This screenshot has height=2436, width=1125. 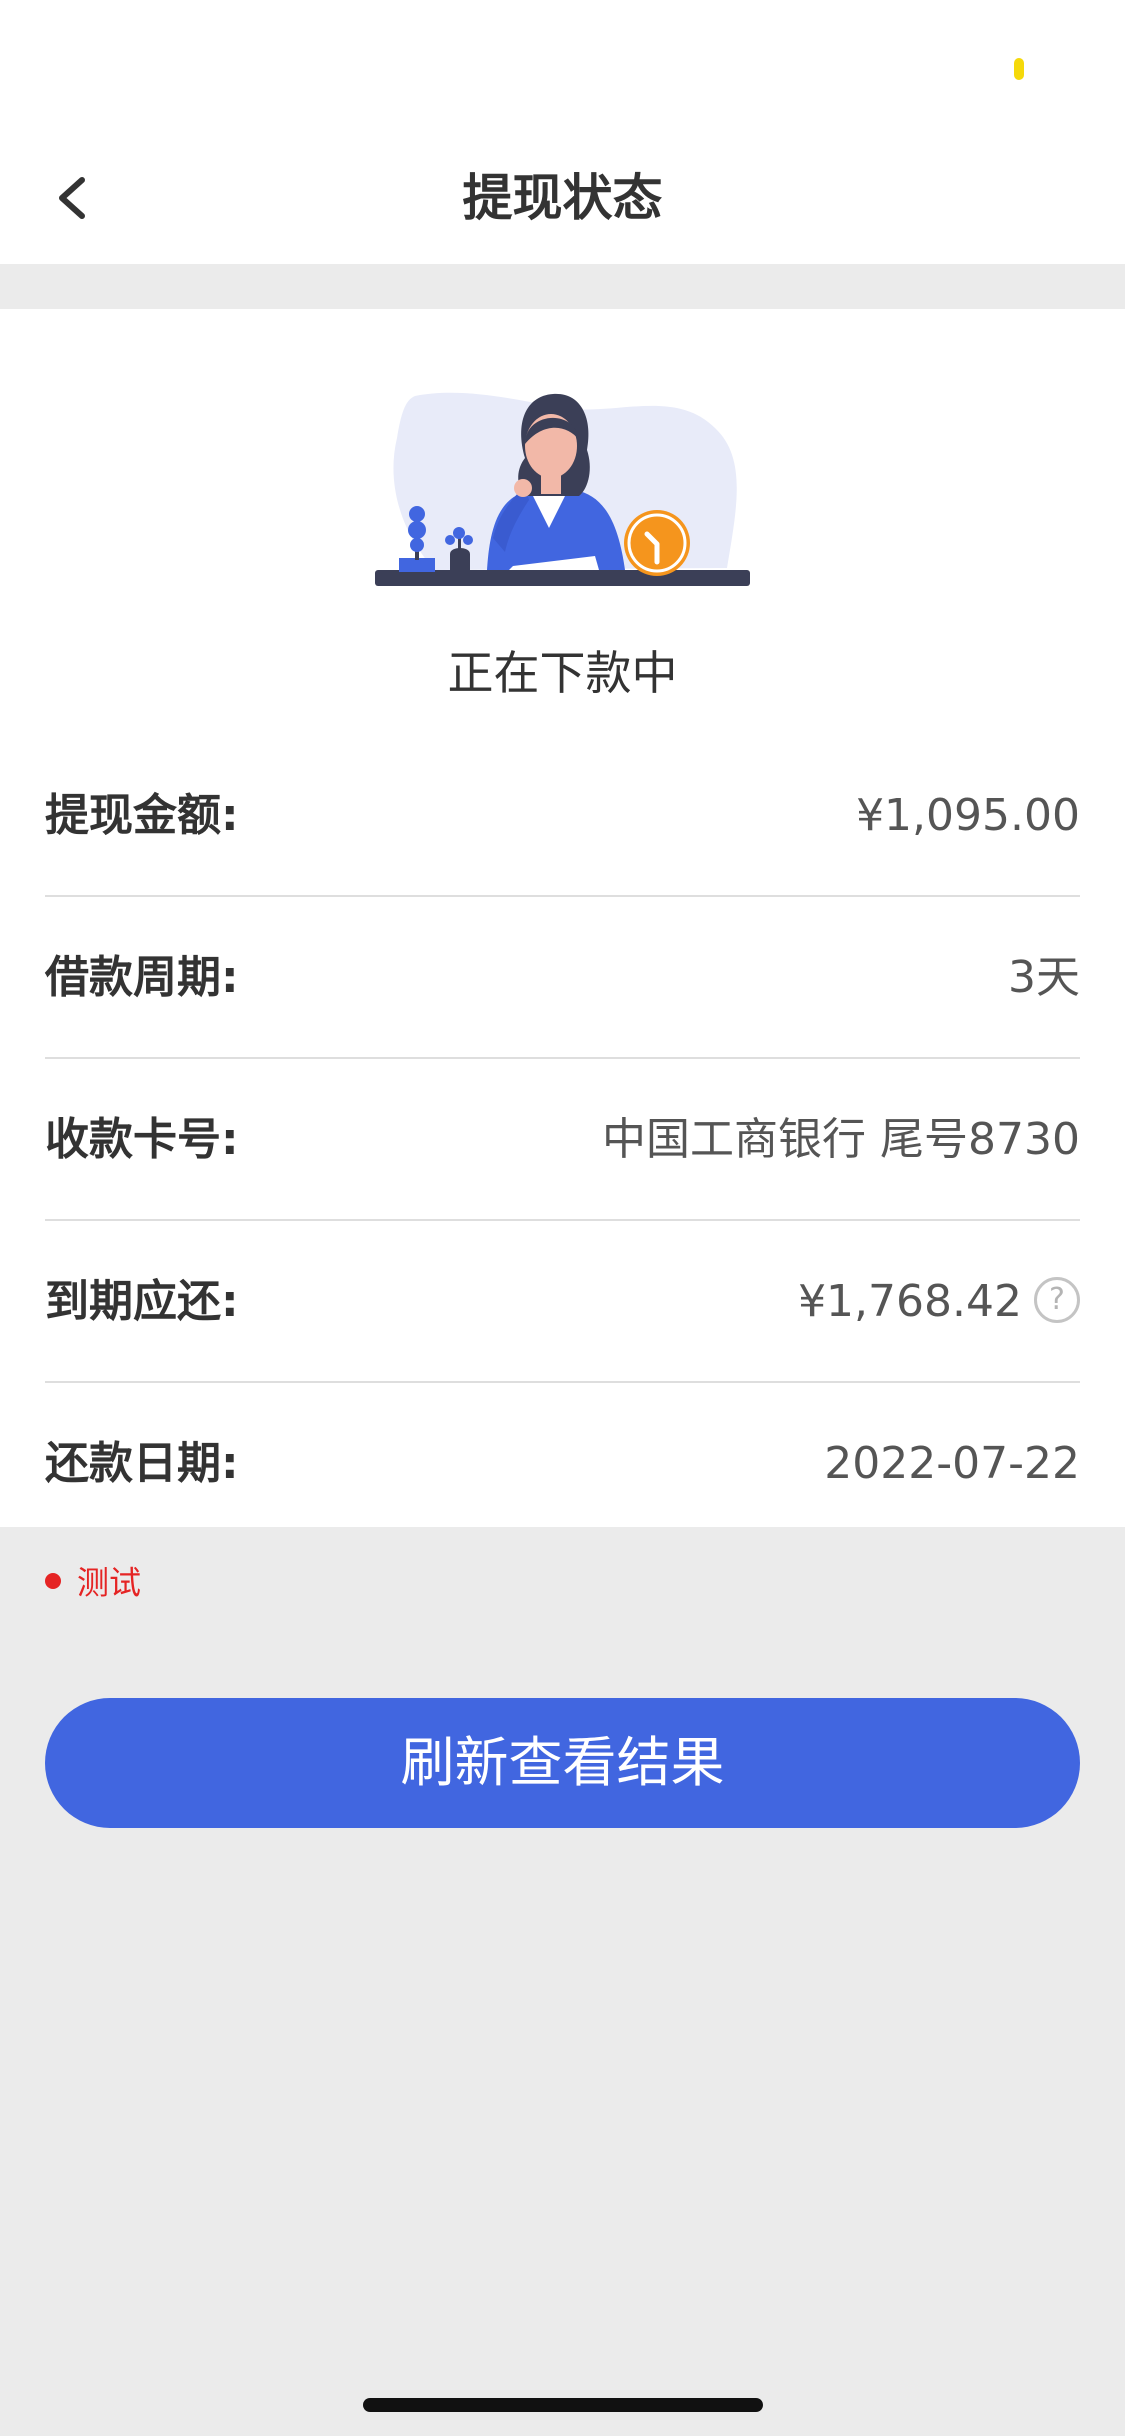 What do you see at coordinates (562, 66) in the screenshot?
I see `status-bar` at bounding box center [562, 66].